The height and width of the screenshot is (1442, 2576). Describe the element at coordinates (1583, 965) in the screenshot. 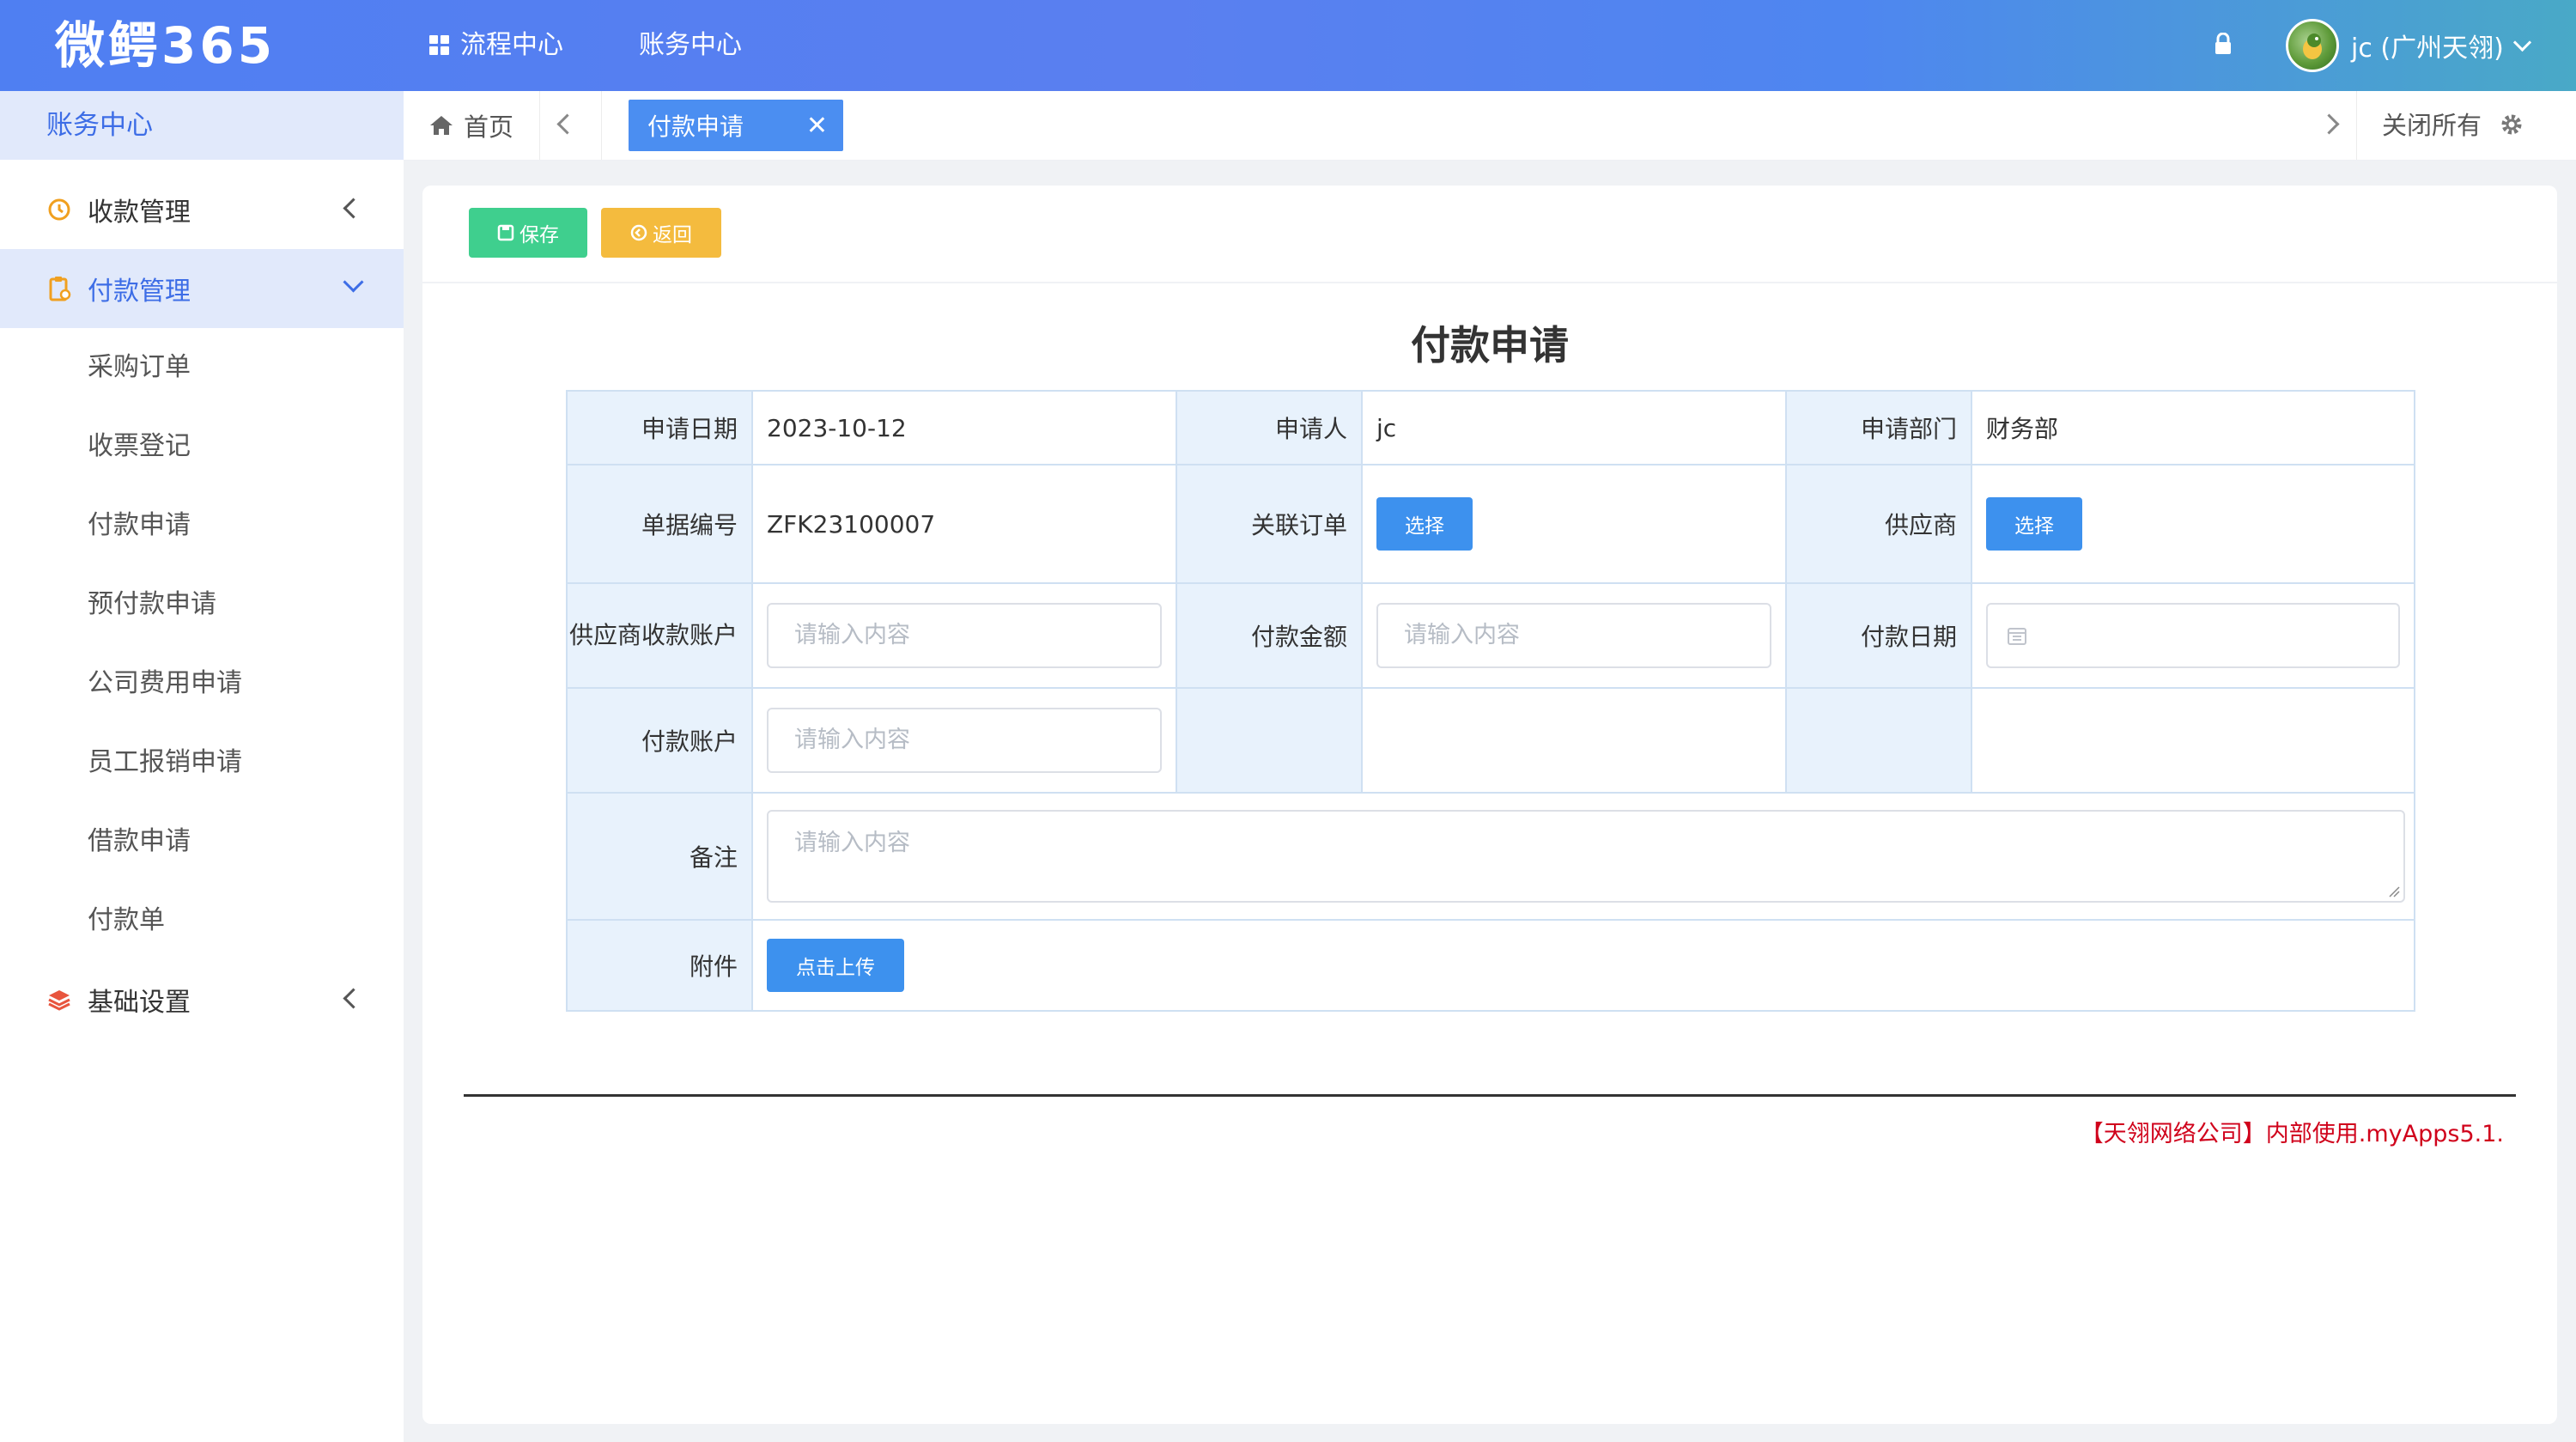

I see `attachment-cell: 点击上传` at that location.